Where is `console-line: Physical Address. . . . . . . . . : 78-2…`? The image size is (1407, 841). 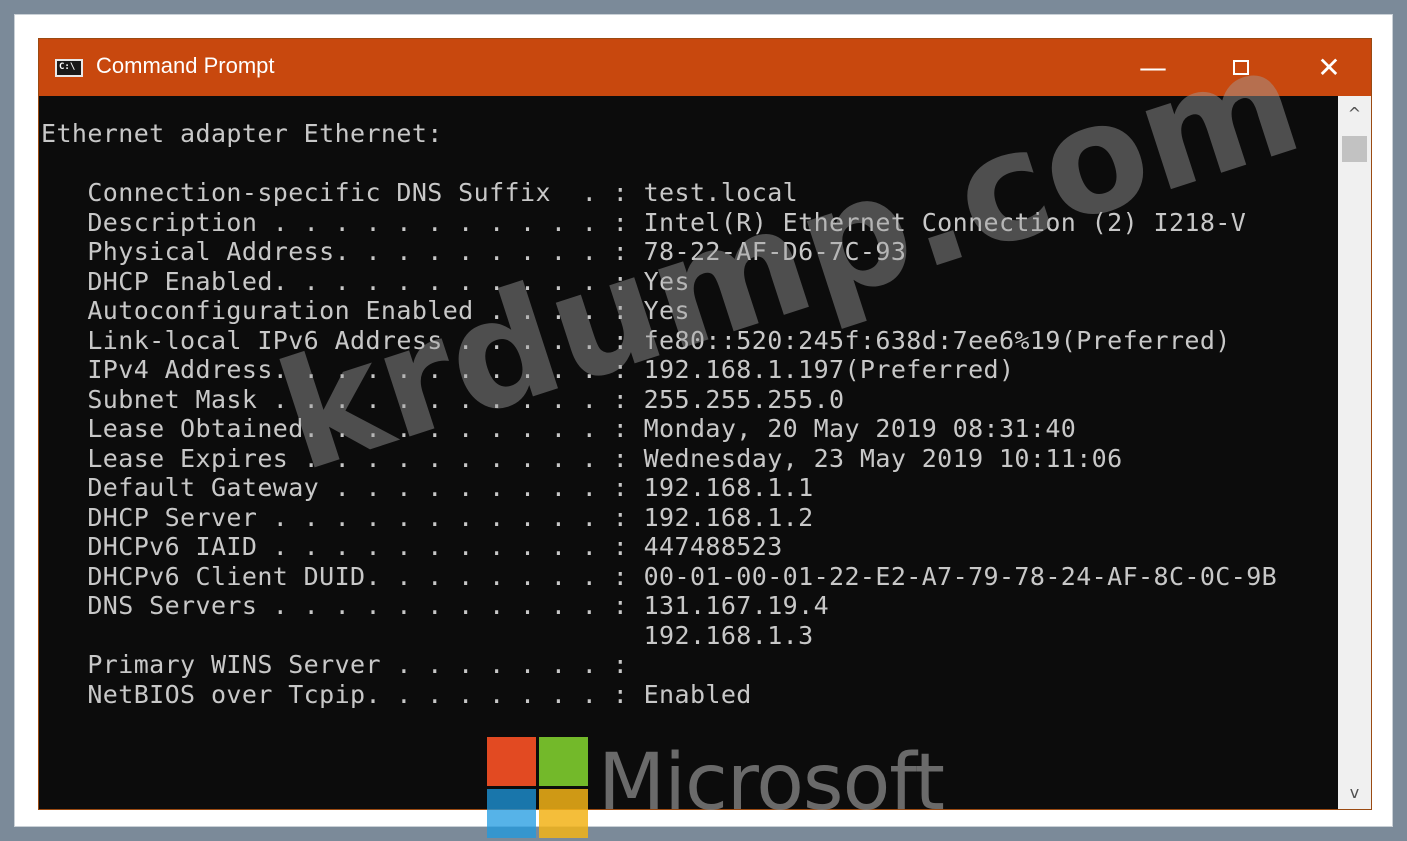
console-line: Physical Address. . . . . . . . . : 78-2… is located at coordinates (474, 251).